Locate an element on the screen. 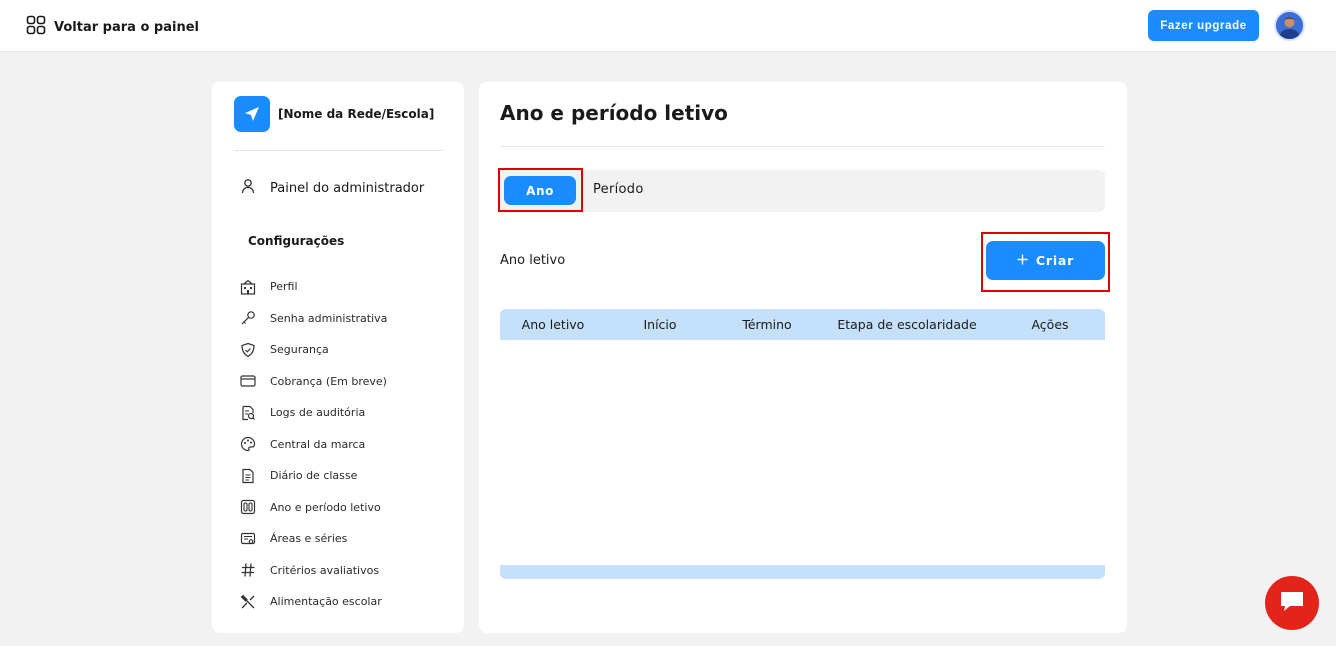 This screenshot has height=646, width=1336. sidebar-item-label: Ano e período letivo is located at coordinates (325, 507).